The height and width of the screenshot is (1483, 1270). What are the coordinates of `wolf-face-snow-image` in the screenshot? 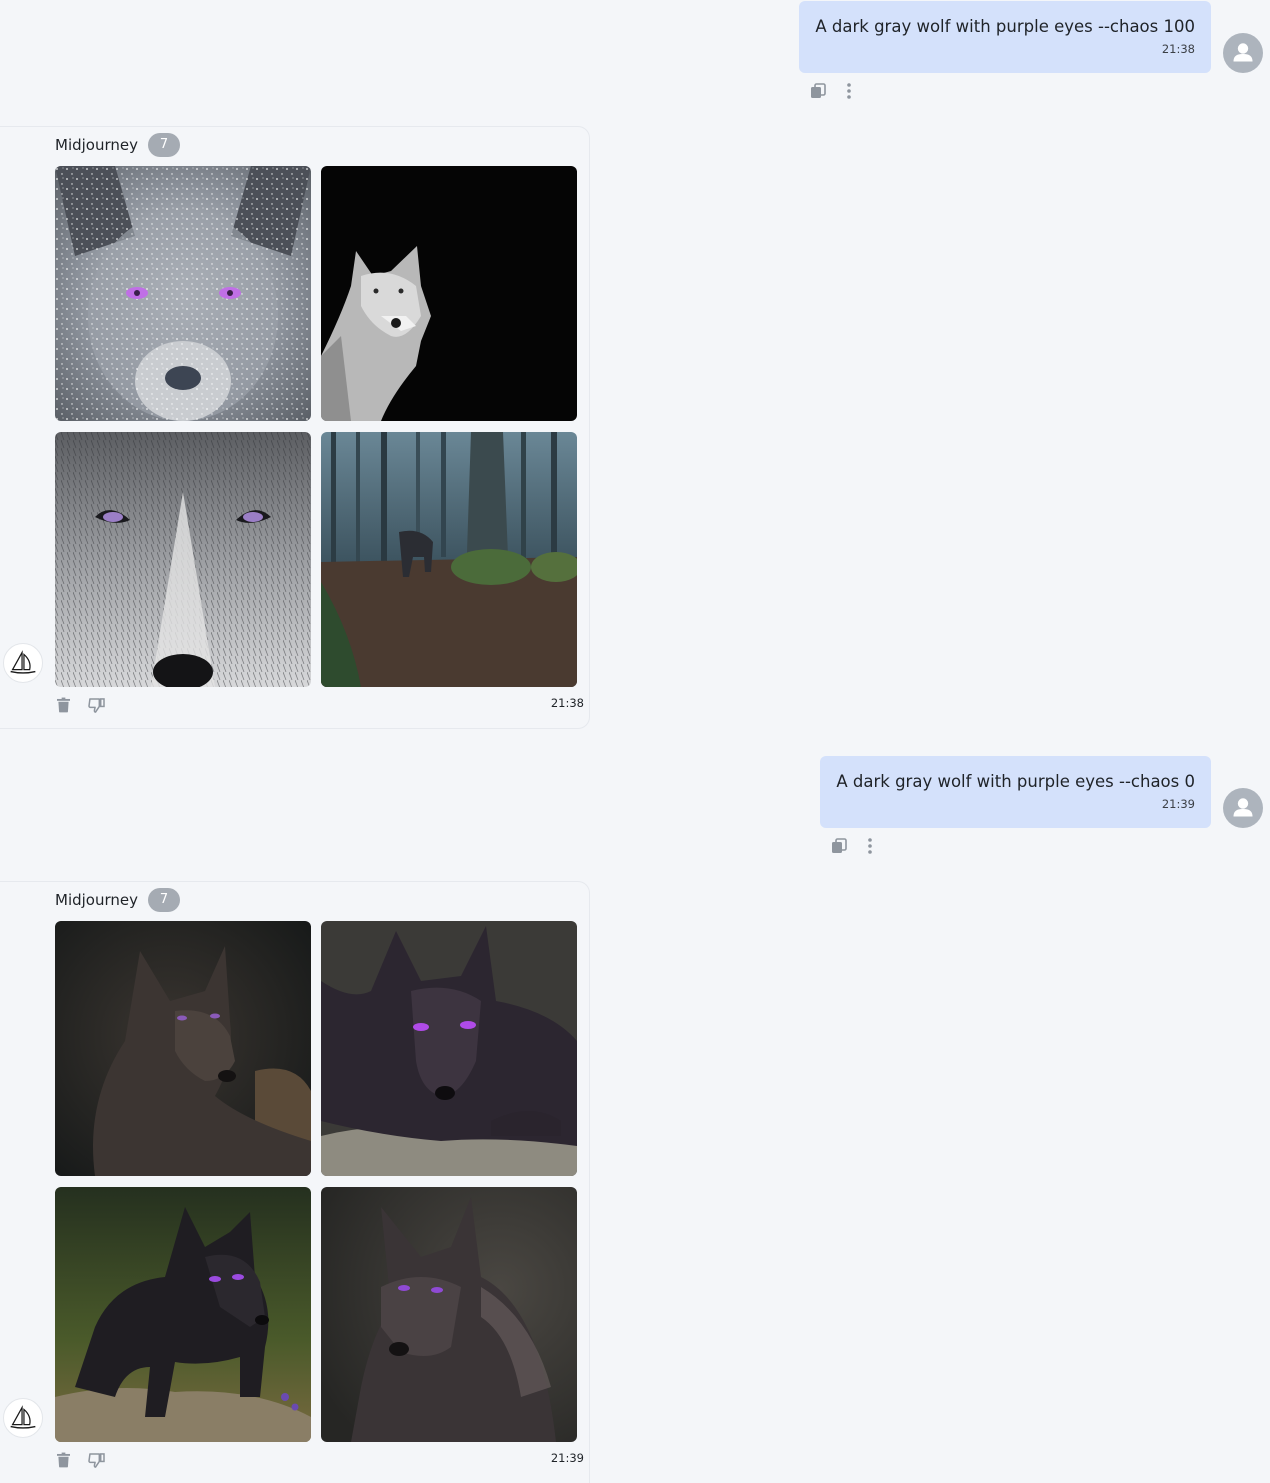 It's located at (183, 293).